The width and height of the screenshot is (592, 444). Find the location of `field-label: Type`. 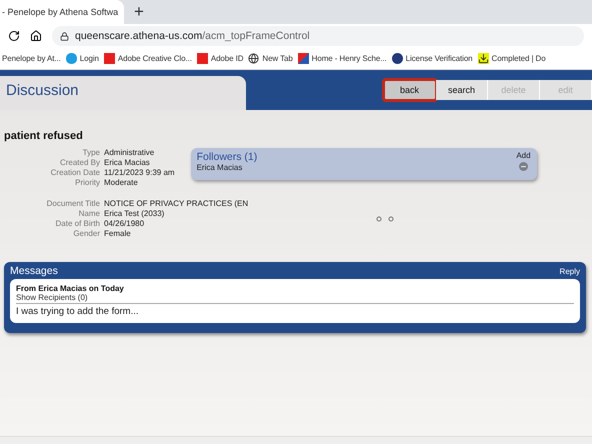

field-label: Type is located at coordinates (91, 152).